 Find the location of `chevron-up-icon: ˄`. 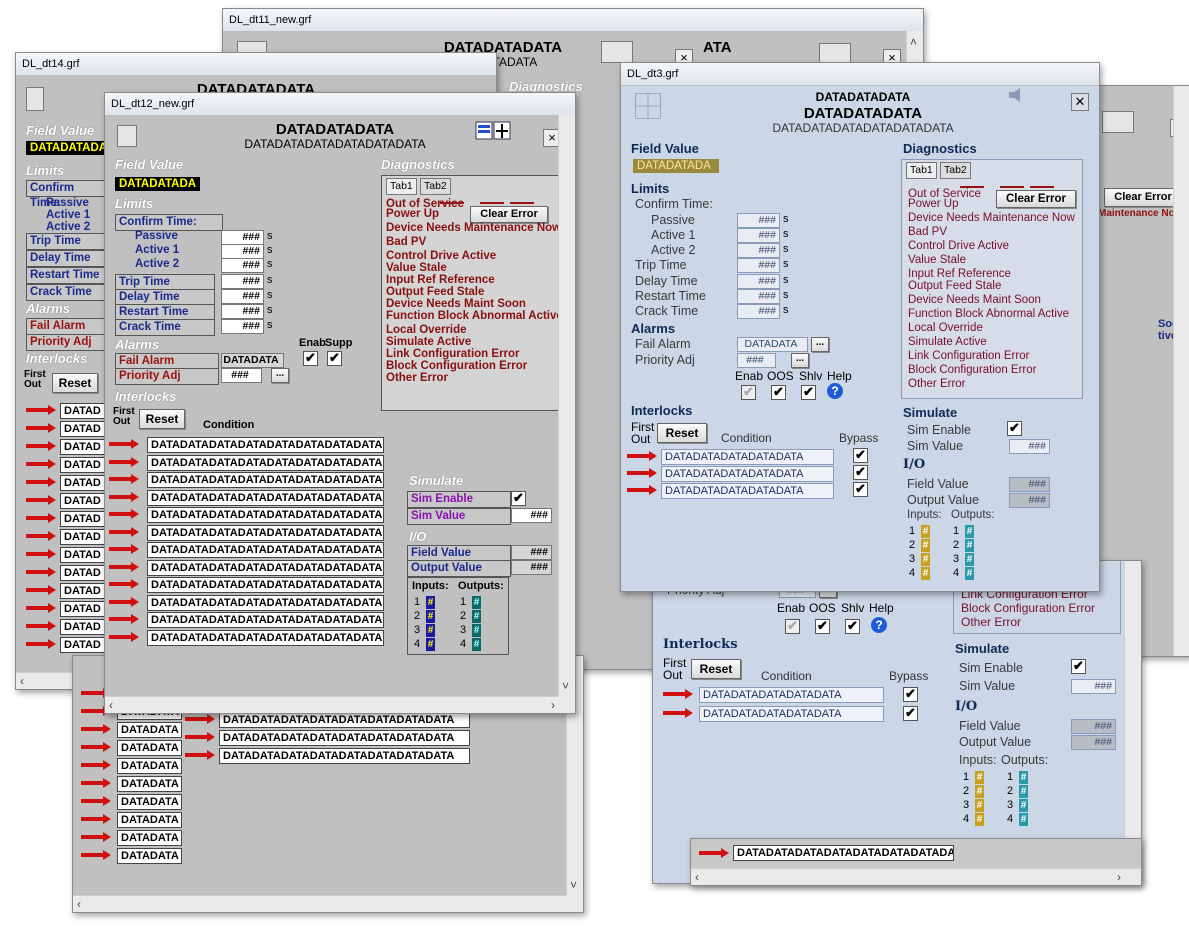

chevron-up-icon: ˄ is located at coordinates (913, 42).